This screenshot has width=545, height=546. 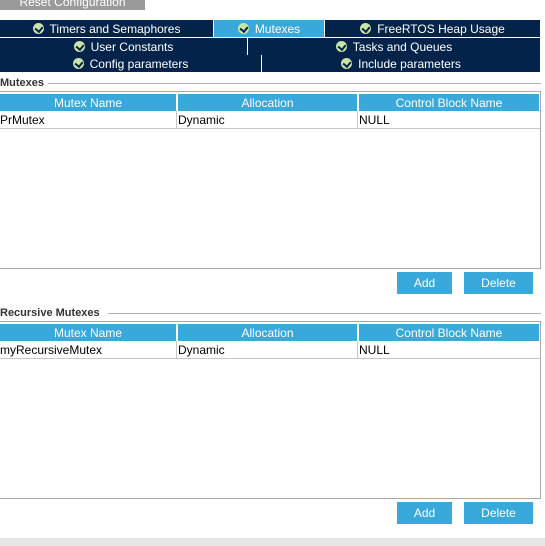 I want to click on tab-config-parameters: Config parameters, so click(x=130, y=63).